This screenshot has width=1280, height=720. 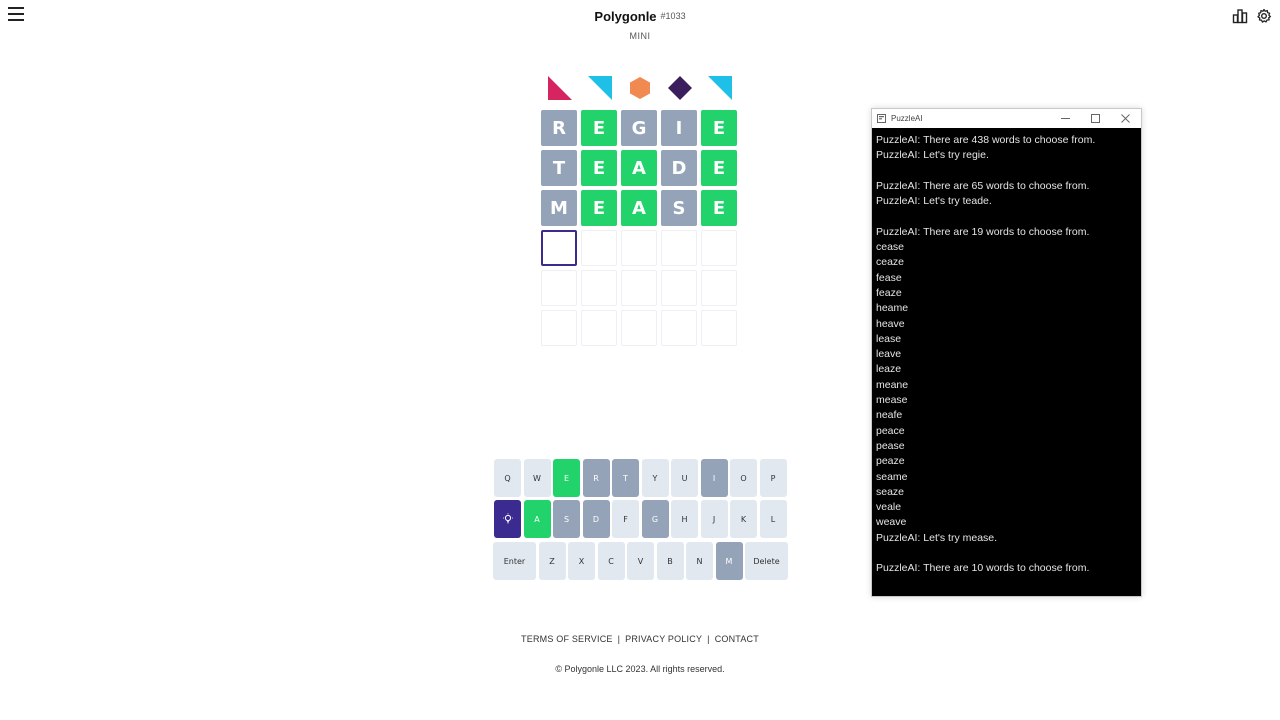 What do you see at coordinates (714, 519) in the screenshot?
I see `key-j: J` at bounding box center [714, 519].